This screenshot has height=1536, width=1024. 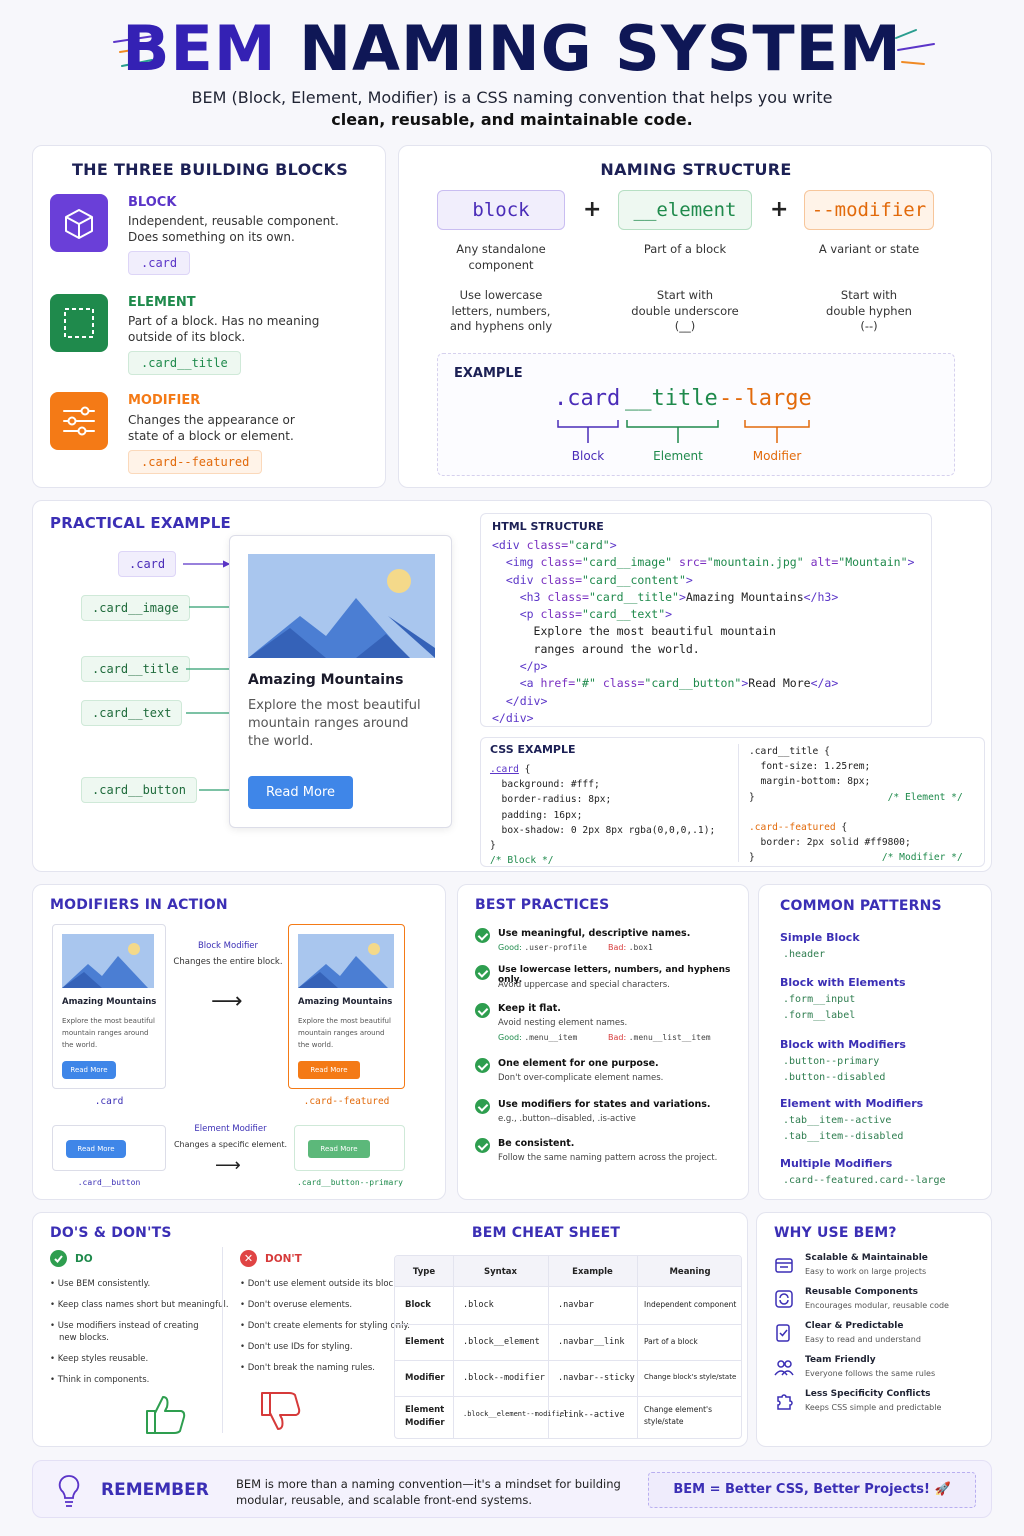 I want to click on pattern-code: .button--disabled, so click(x=834, y=1077).